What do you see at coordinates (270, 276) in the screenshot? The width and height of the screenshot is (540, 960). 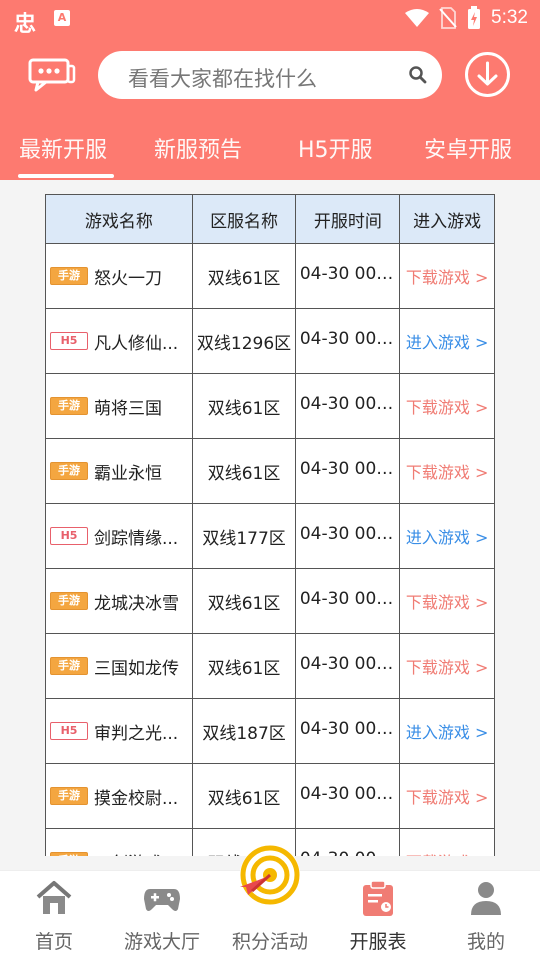 I see `table-row: 手游 怒火一刀 双线61区 04-30 00:... 下载游戏 >` at bounding box center [270, 276].